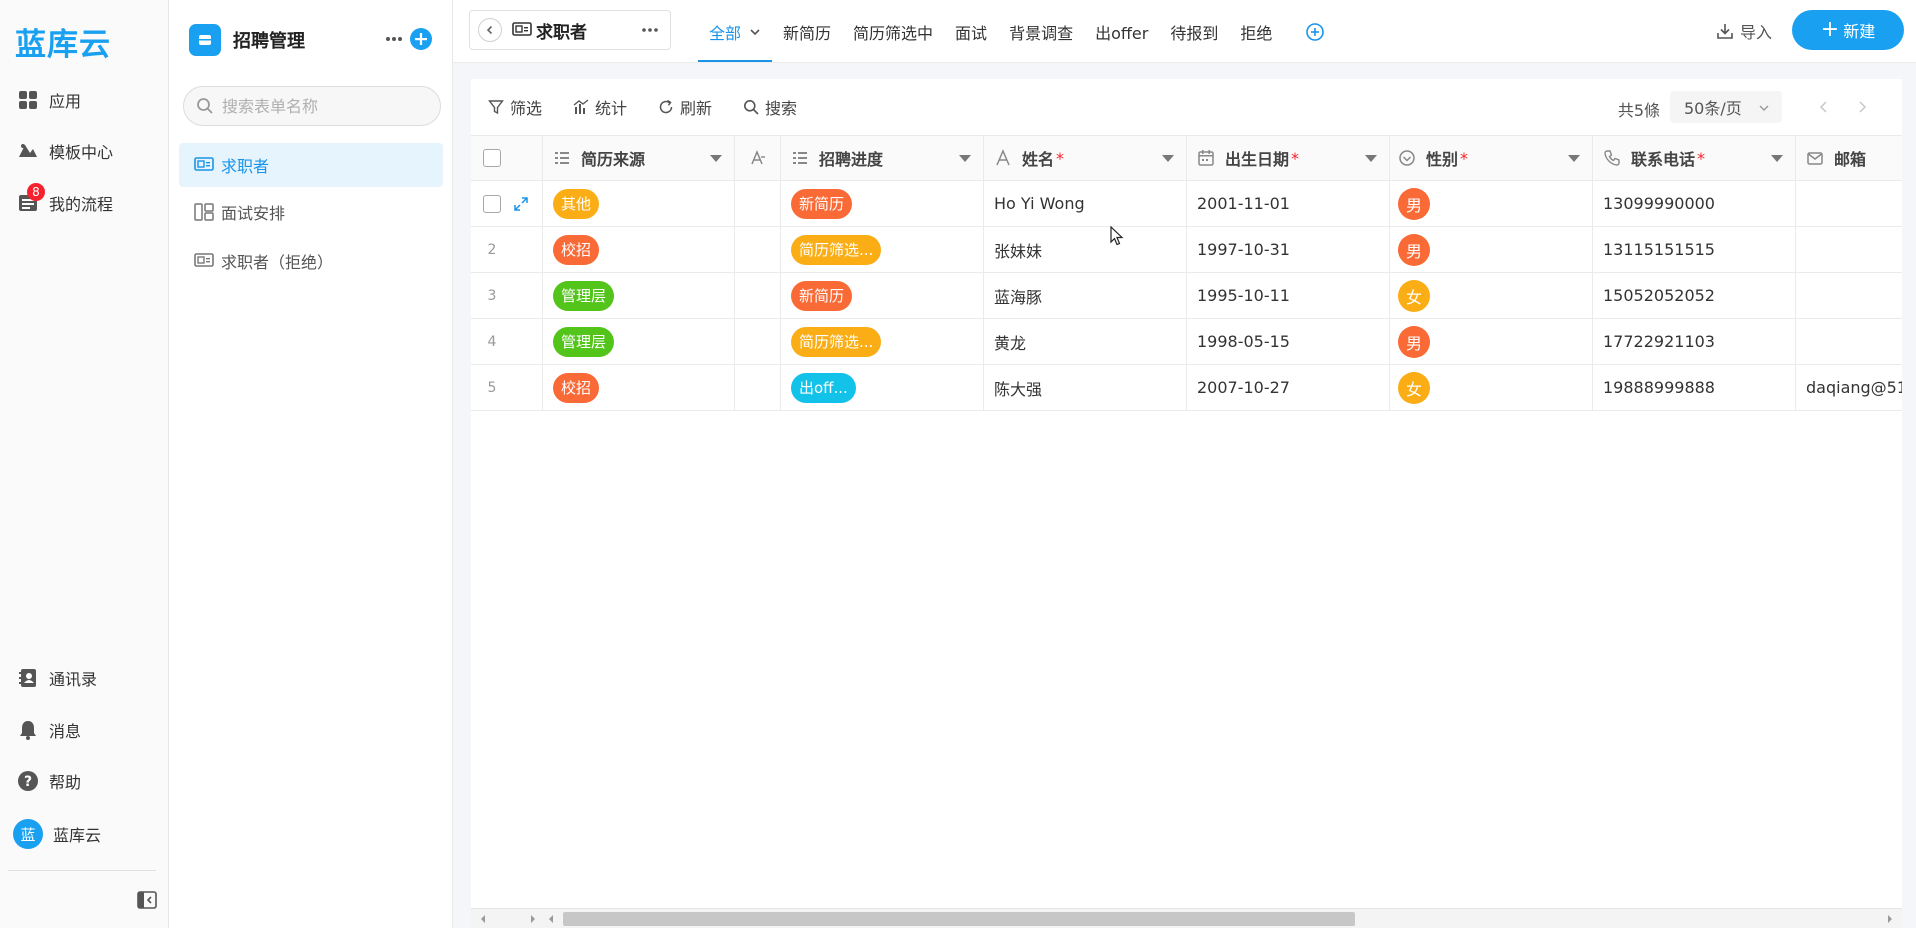 This screenshot has width=1916, height=928. I want to click on phone-cell: 17722921103, so click(1694, 341).